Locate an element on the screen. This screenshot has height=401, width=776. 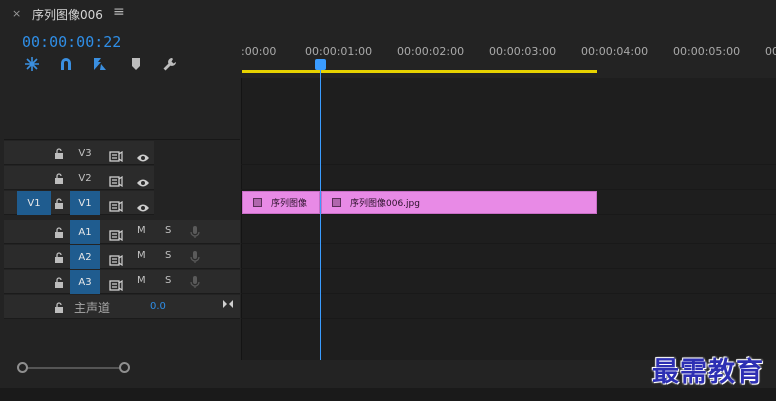
lane-v3 is located at coordinates (508, 153).